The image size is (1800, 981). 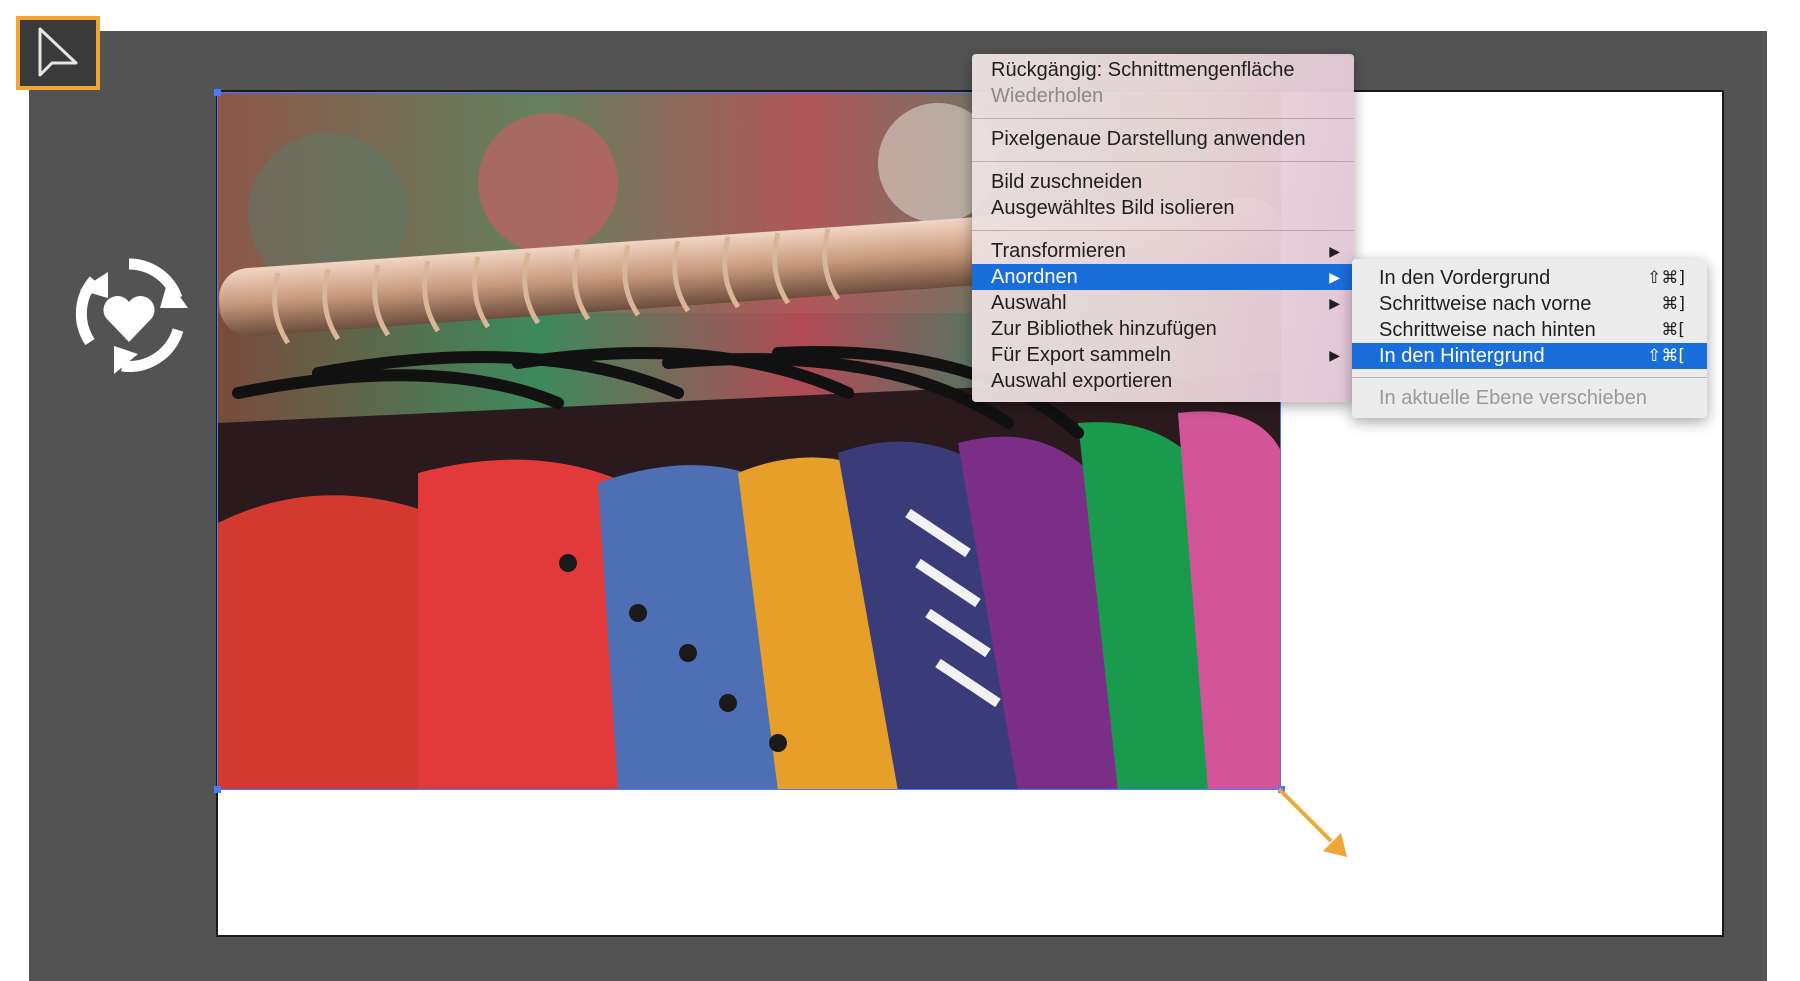 I want to click on submenu-item-send-to-current-layer: In aktuelle Ebene verschieben, so click(x=1513, y=398).